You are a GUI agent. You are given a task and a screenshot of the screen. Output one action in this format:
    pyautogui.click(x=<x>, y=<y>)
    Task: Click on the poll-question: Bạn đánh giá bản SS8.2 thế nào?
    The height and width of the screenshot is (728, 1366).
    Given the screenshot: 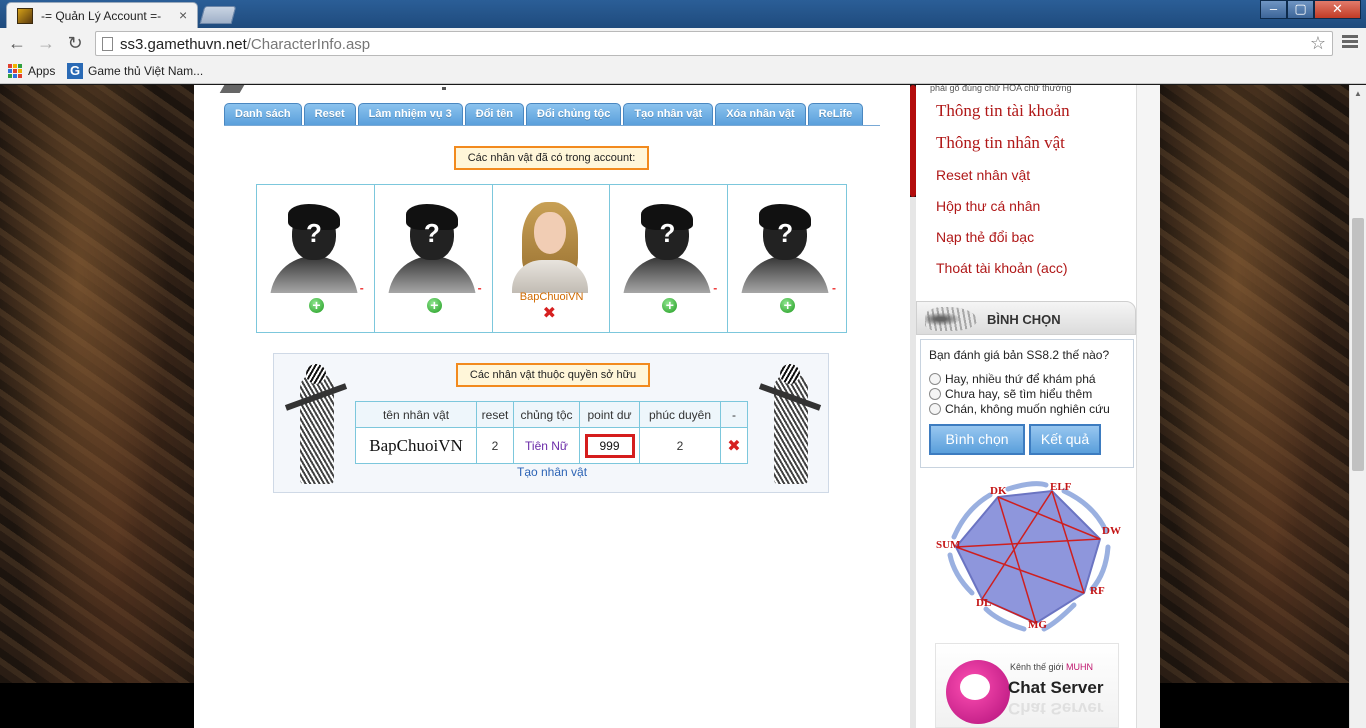 What is the action you would take?
    pyautogui.click(x=1019, y=355)
    